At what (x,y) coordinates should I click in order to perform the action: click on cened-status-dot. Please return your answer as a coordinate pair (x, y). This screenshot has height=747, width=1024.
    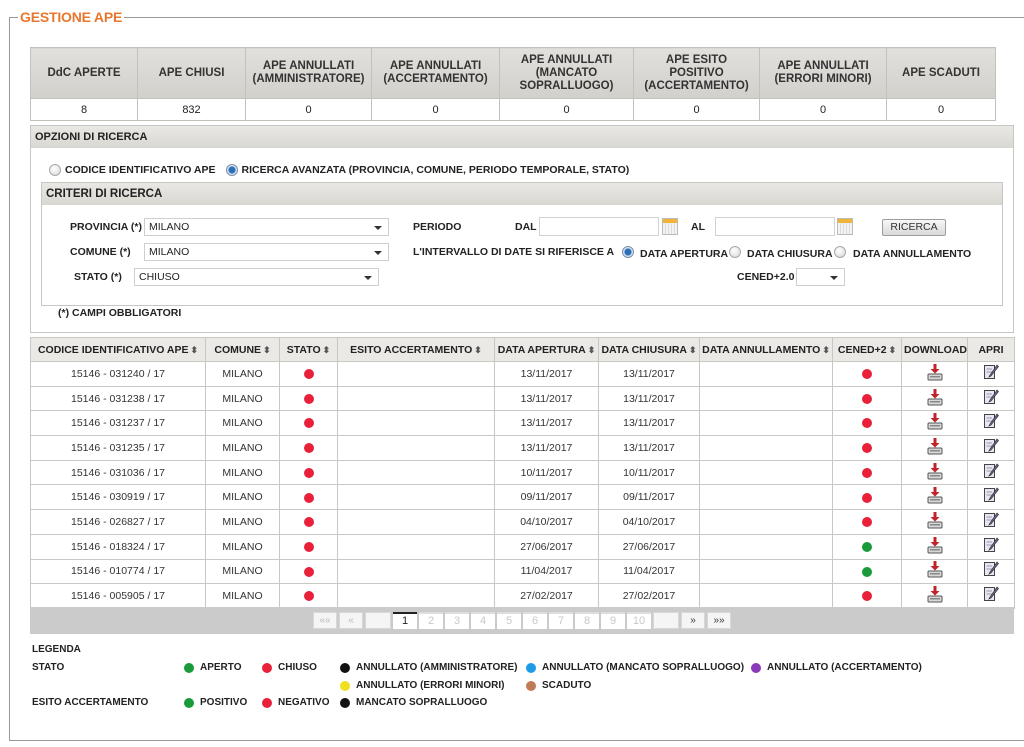
    Looking at the image, I should click on (867, 374).